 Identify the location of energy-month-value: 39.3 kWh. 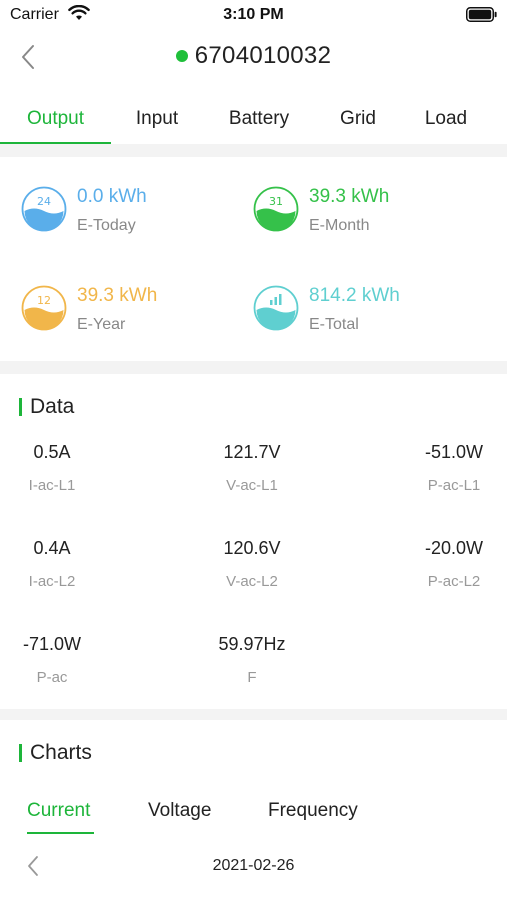
(349, 196).